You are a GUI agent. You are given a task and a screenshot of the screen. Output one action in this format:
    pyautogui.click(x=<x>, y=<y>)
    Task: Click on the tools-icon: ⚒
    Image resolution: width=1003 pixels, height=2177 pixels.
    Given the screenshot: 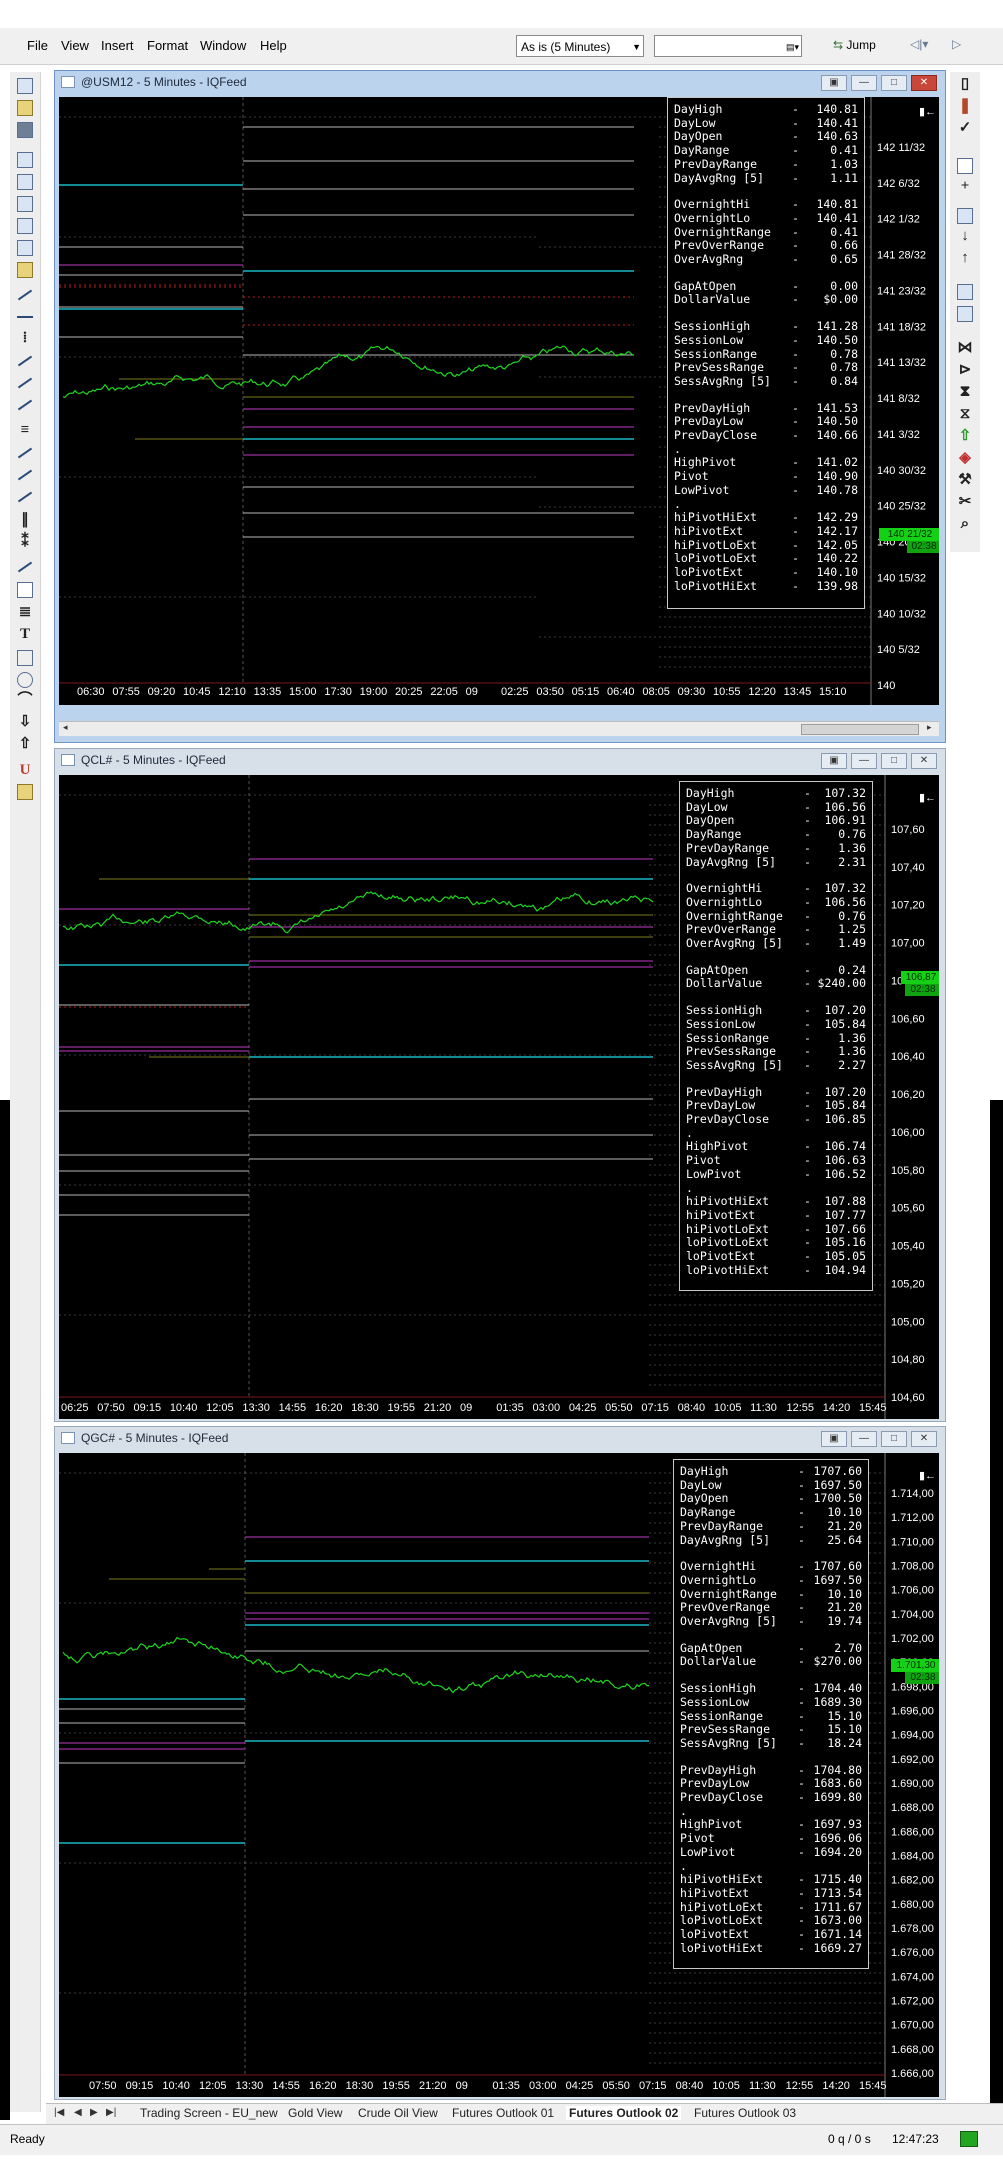 What is the action you would take?
    pyautogui.click(x=965, y=480)
    